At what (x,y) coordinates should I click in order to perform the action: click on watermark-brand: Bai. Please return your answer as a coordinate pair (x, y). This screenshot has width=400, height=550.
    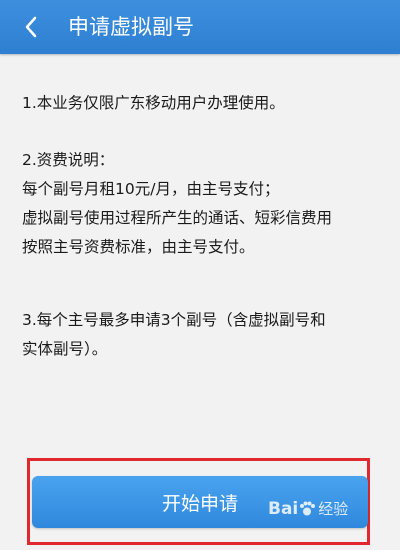
    Looking at the image, I should click on (283, 508).